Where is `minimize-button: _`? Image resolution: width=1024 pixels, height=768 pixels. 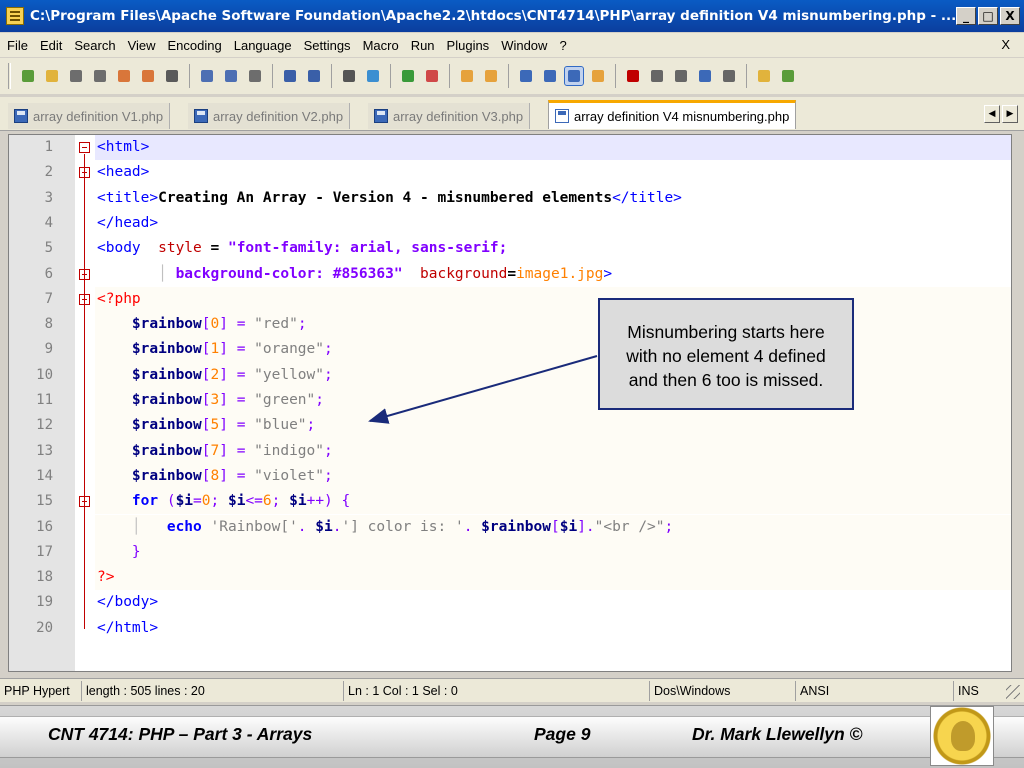
minimize-button: _ is located at coordinates (966, 16).